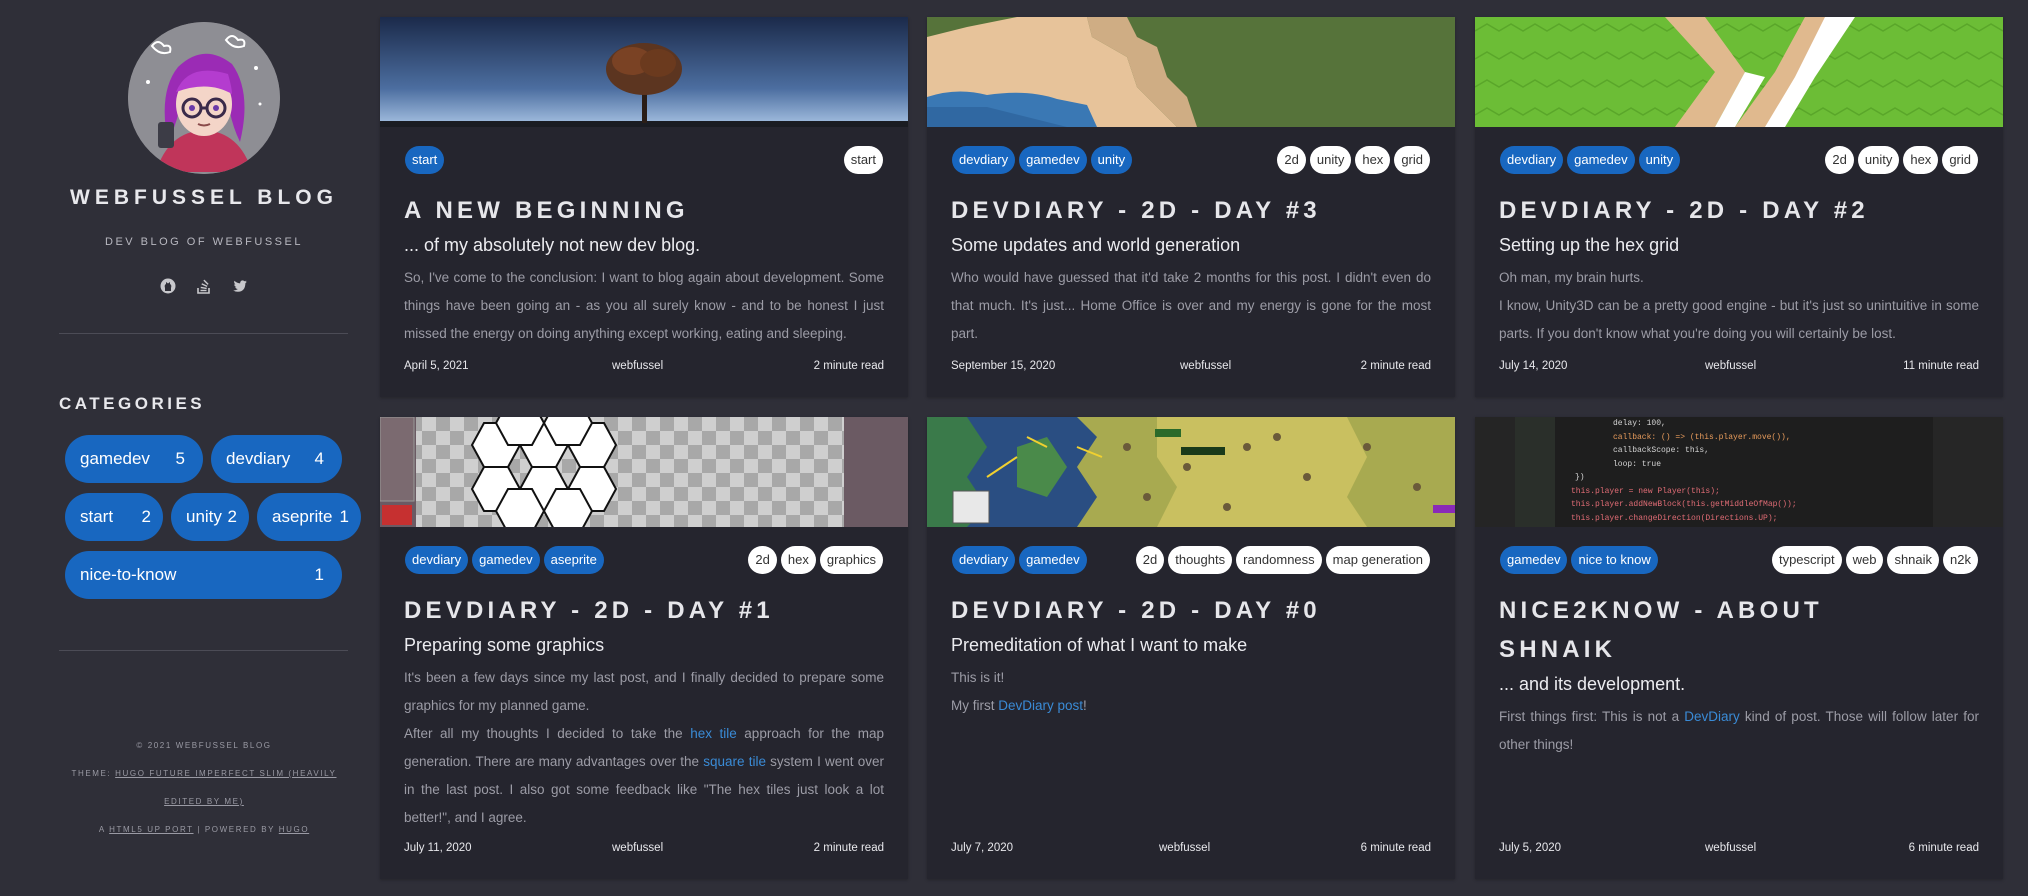  What do you see at coordinates (436, 366) in the screenshot?
I see `post-date: April 5, 2021` at bounding box center [436, 366].